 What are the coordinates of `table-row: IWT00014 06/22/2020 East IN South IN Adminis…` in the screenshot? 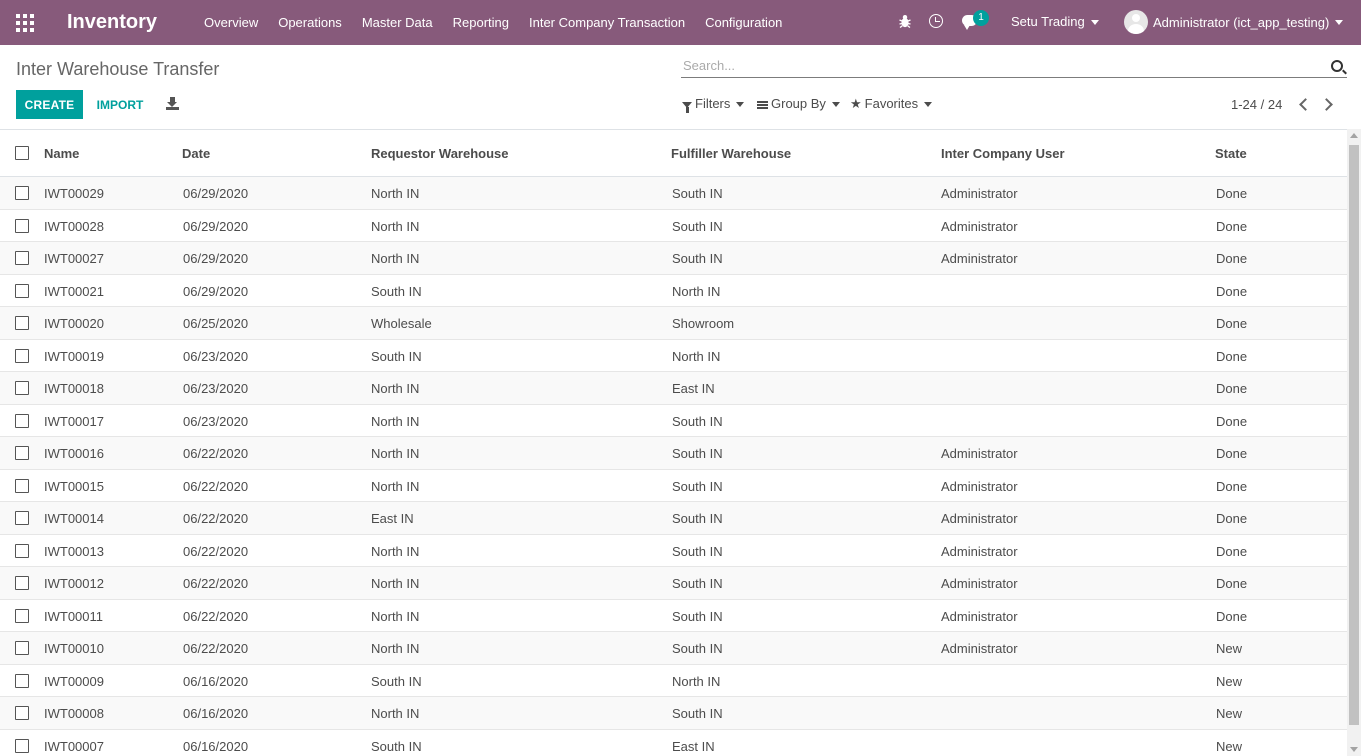 It's located at (673, 518).